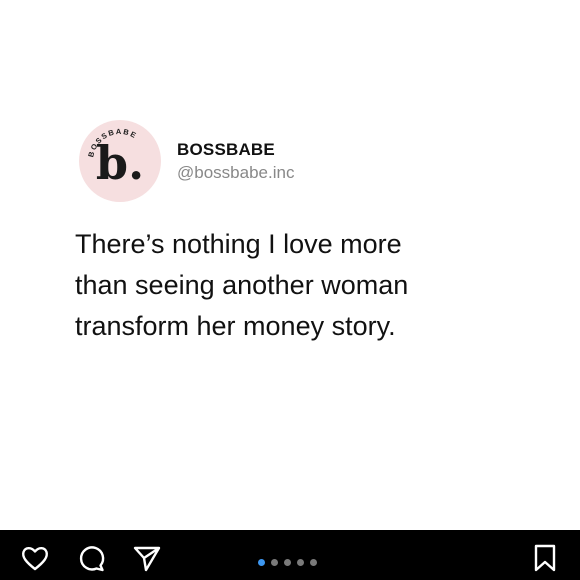 This screenshot has width=580, height=580. I want to click on quote-line: than seeing another woman, so click(242, 285).